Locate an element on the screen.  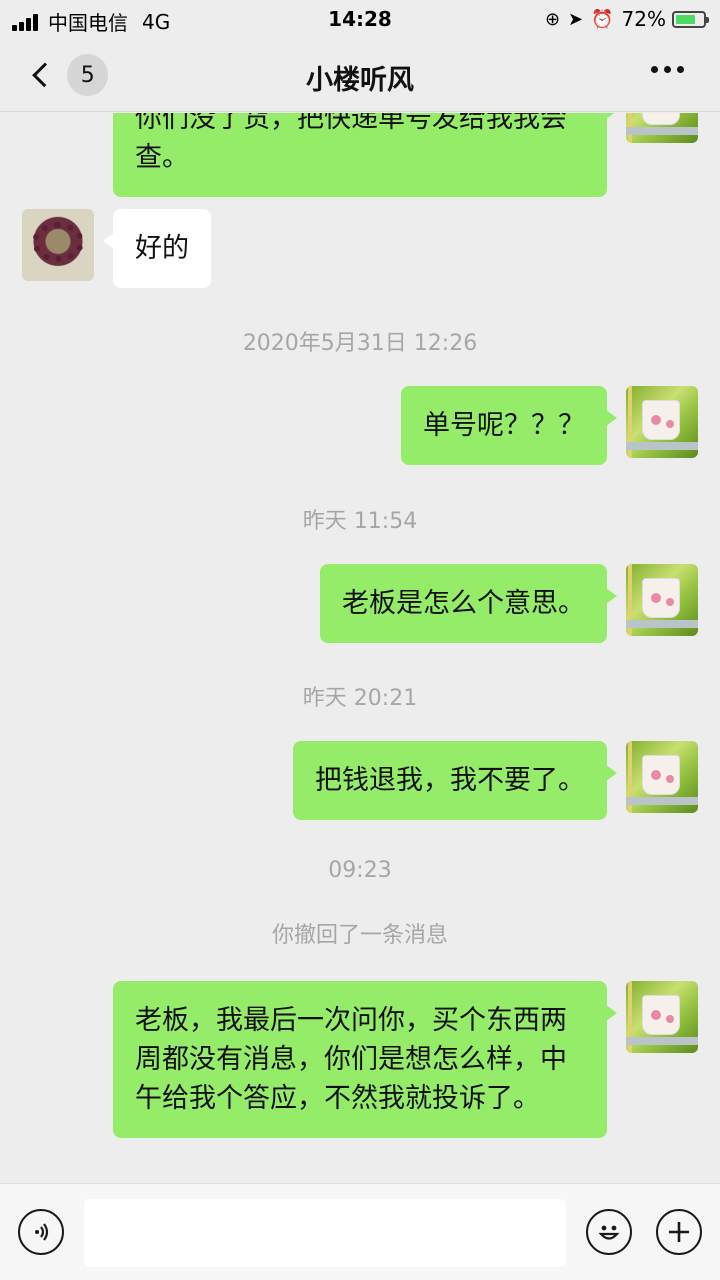
more-options-icon is located at coordinates (664, 69).